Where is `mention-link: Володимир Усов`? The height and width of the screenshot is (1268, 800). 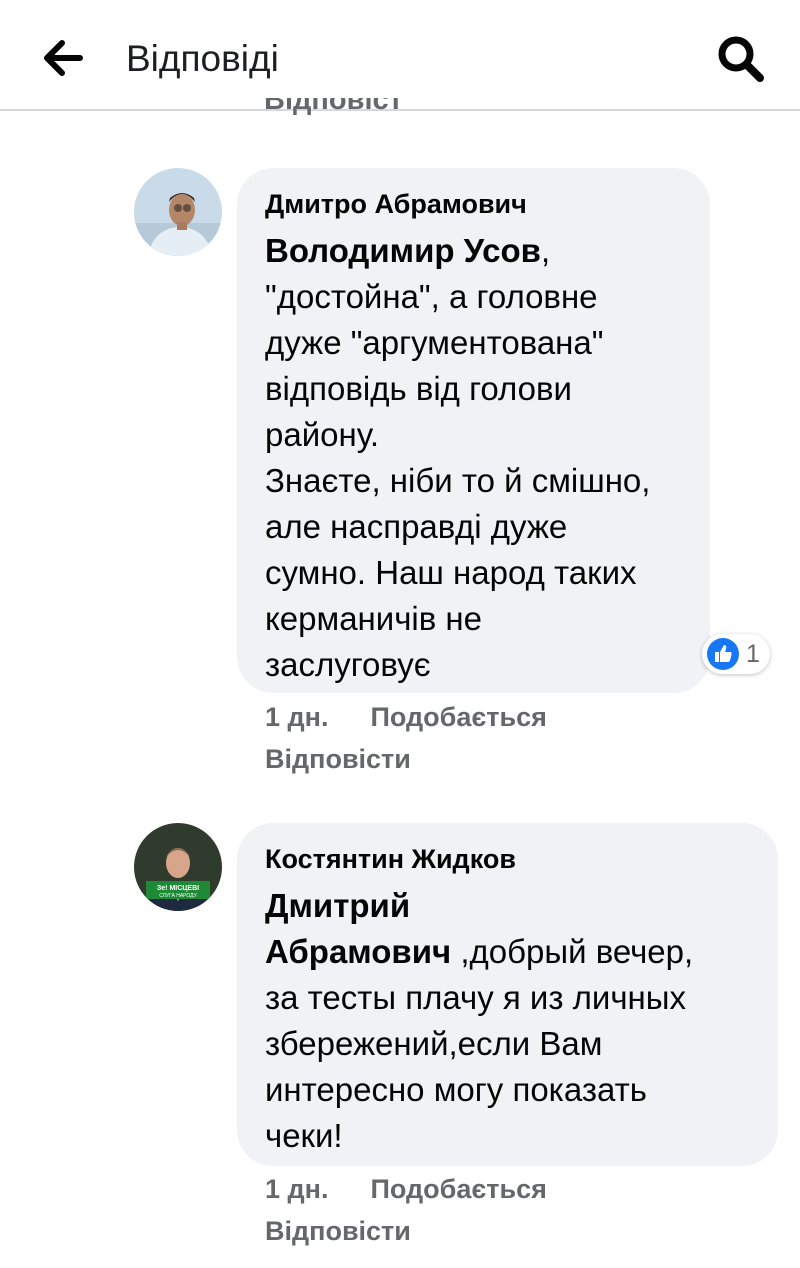 mention-link: Володимир Усов is located at coordinates (403, 250).